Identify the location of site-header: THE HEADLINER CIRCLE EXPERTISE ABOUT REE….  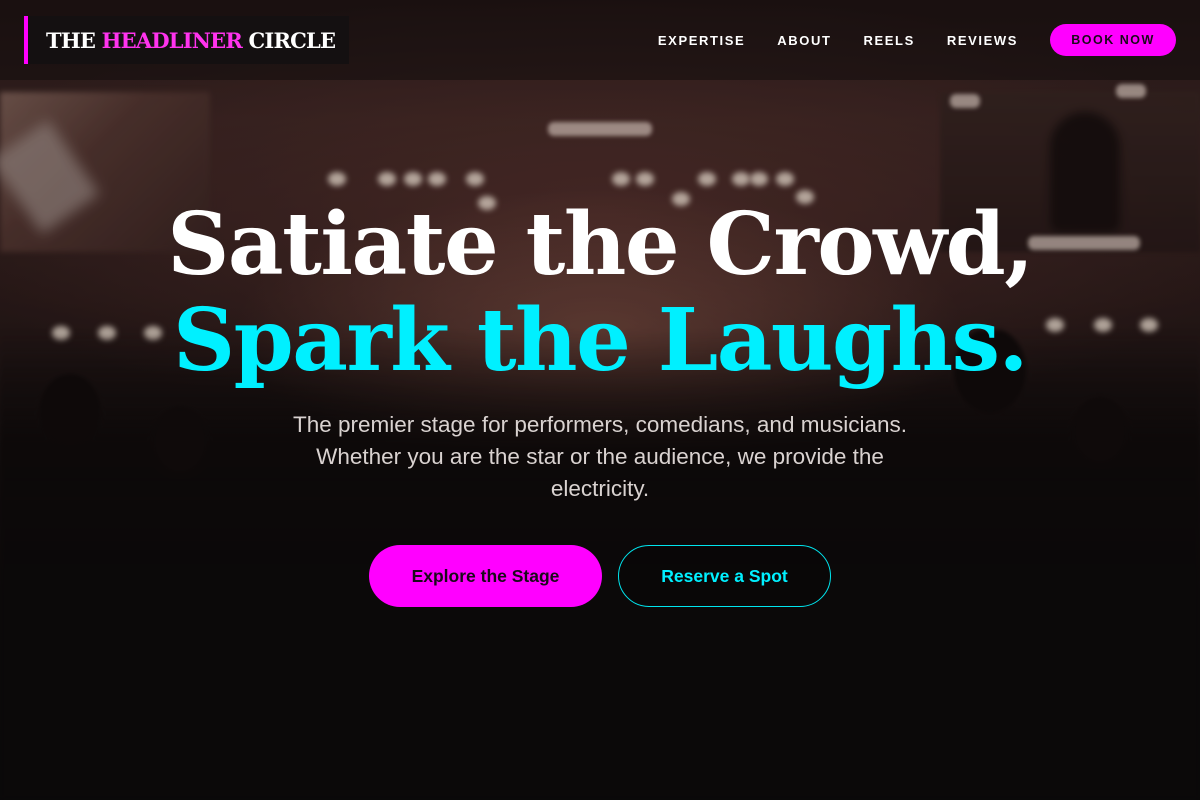
(600, 40).